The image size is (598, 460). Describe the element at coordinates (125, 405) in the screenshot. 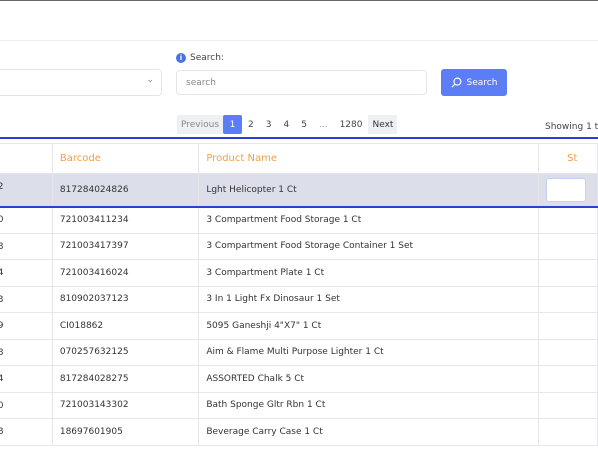

I see `cell-barcode: 721003143302` at that location.